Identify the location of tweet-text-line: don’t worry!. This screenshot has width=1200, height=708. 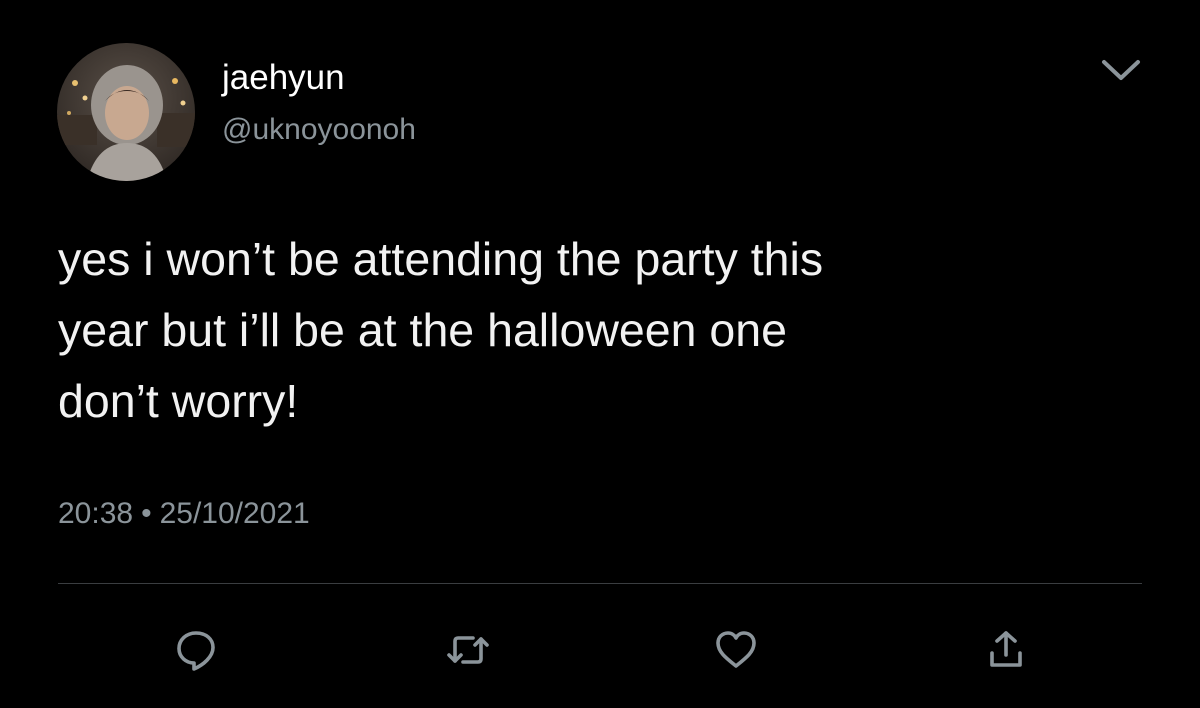
(178, 401).